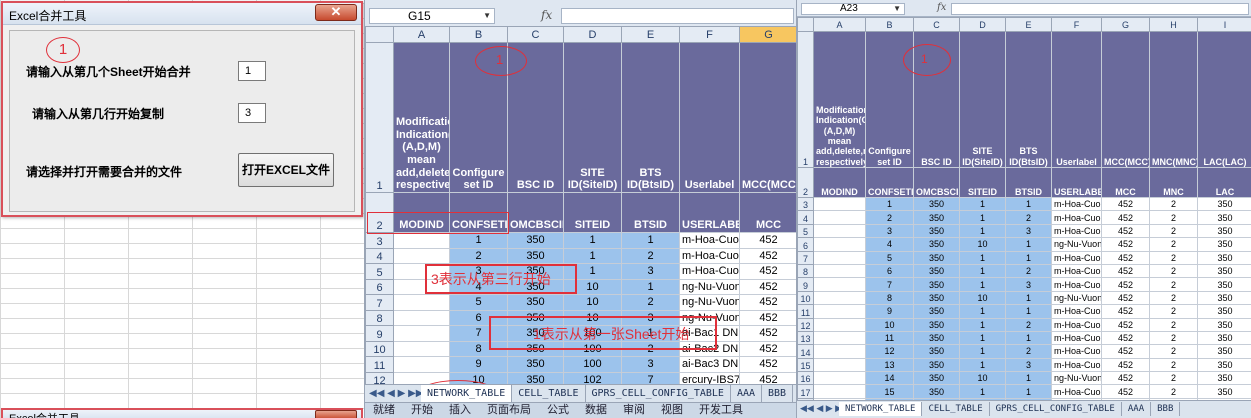 This screenshot has width=1251, height=418. I want to click on row-header: 2, so click(805, 182).